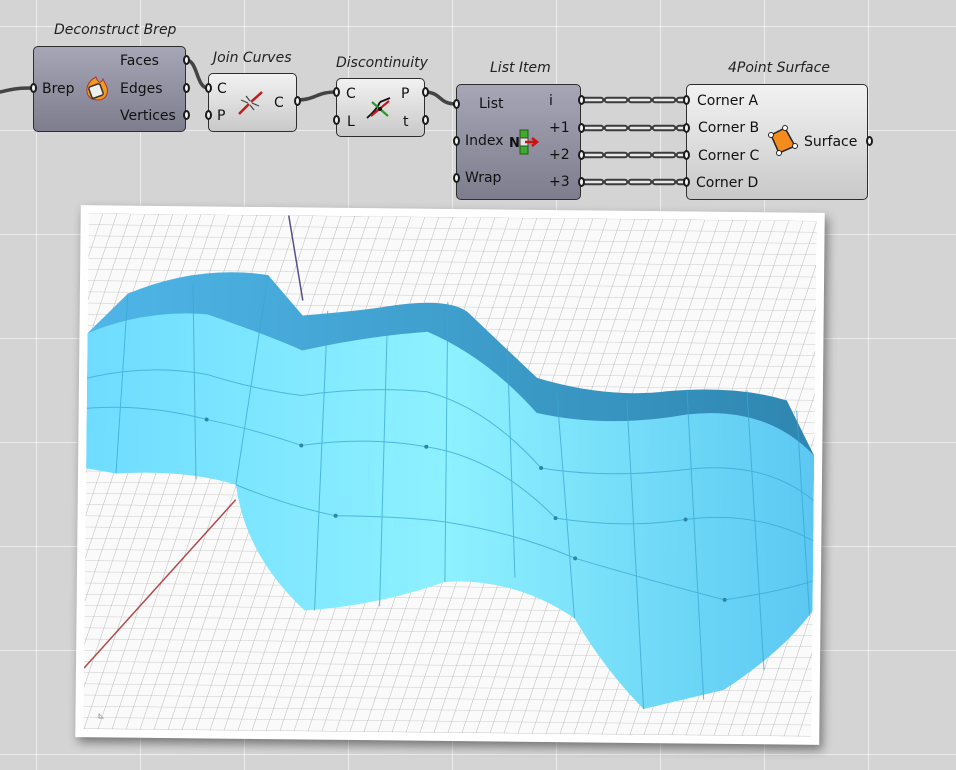 The width and height of the screenshot is (956, 770). What do you see at coordinates (559, 182) in the screenshot?
I see `output-plus3-label: +3` at bounding box center [559, 182].